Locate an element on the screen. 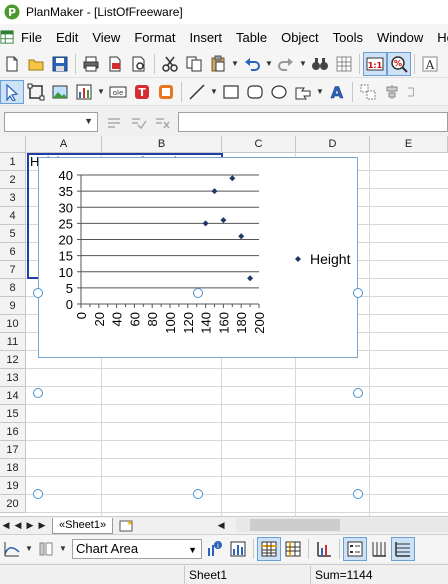 This screenshot has height=584, width=448. autoshape-icon is located at coordinates (303, 92).